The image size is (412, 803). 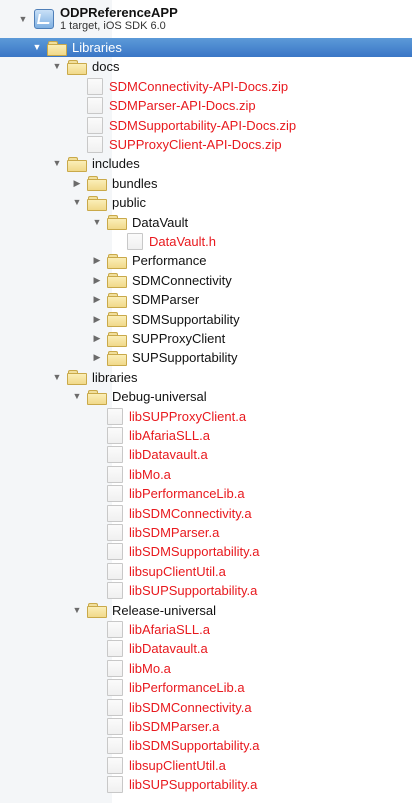 I want to click on folder-row-libraries: ▼ Libraries, so click(x=206, y=47).